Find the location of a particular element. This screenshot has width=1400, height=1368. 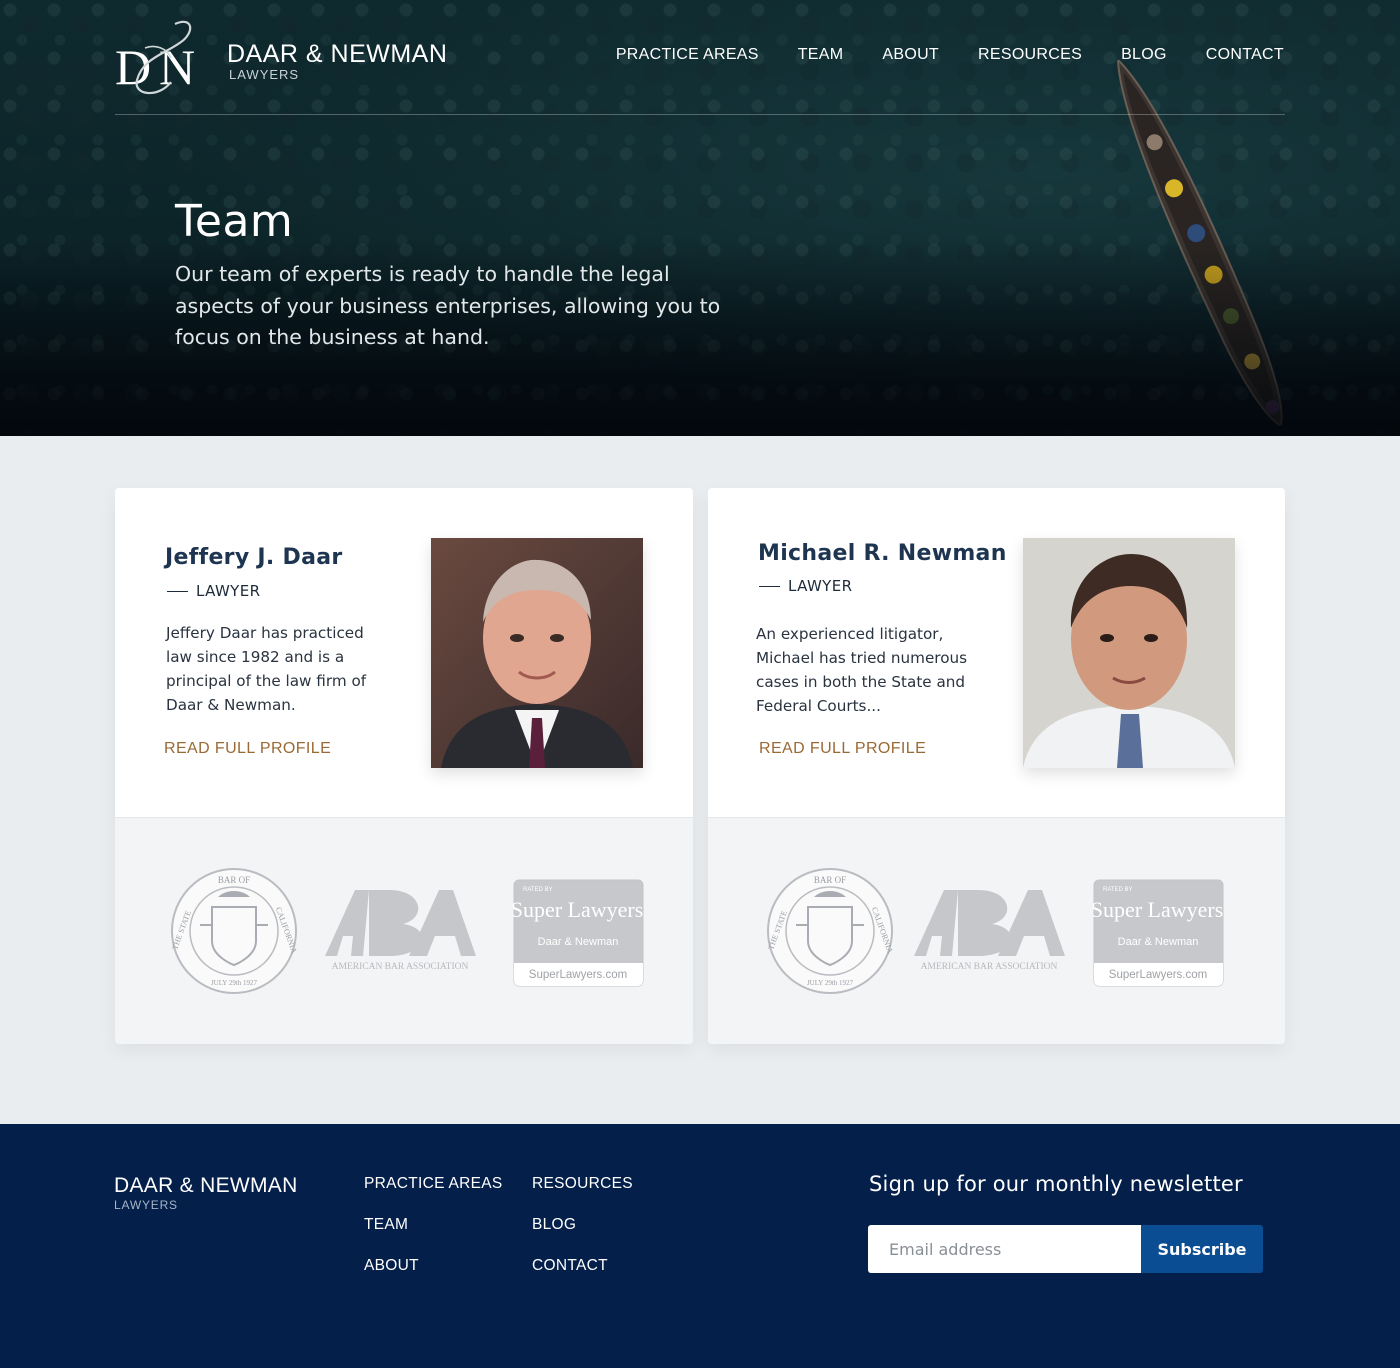

monogram-logo-icon: D N is located at coordinates (155, 57).